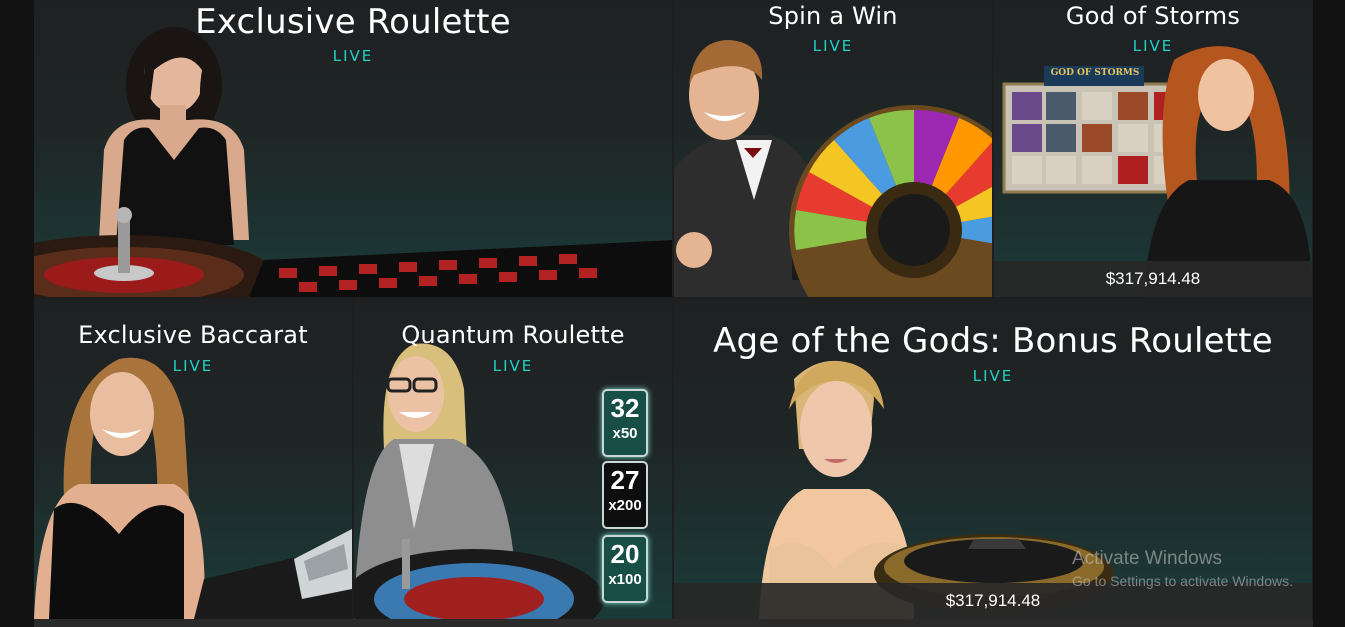 This screenshot has width=1345, height=627. Describe the element at coordinates (833, 148) in the screenshot. I see `game-tile-spin-a-win: Spin a Win LIVE` at that location.